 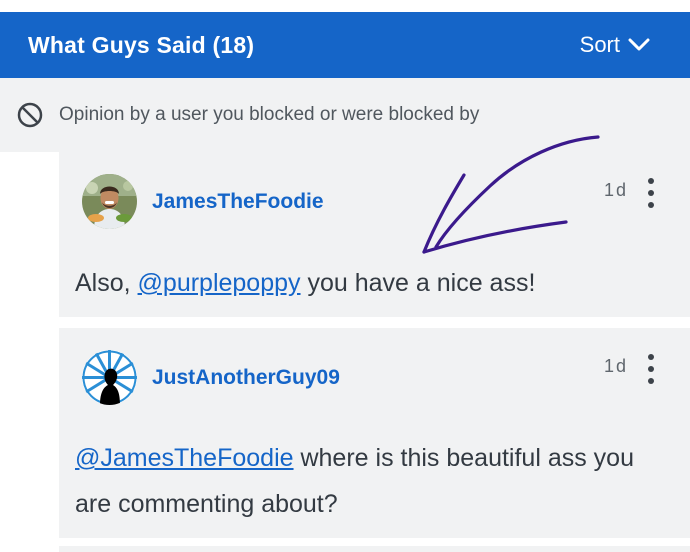 What do you see at coordinates (345, 45) in the screenshot?
I see `section-header: What Guys Said (18) Sort` at bounding box center [345, 45].